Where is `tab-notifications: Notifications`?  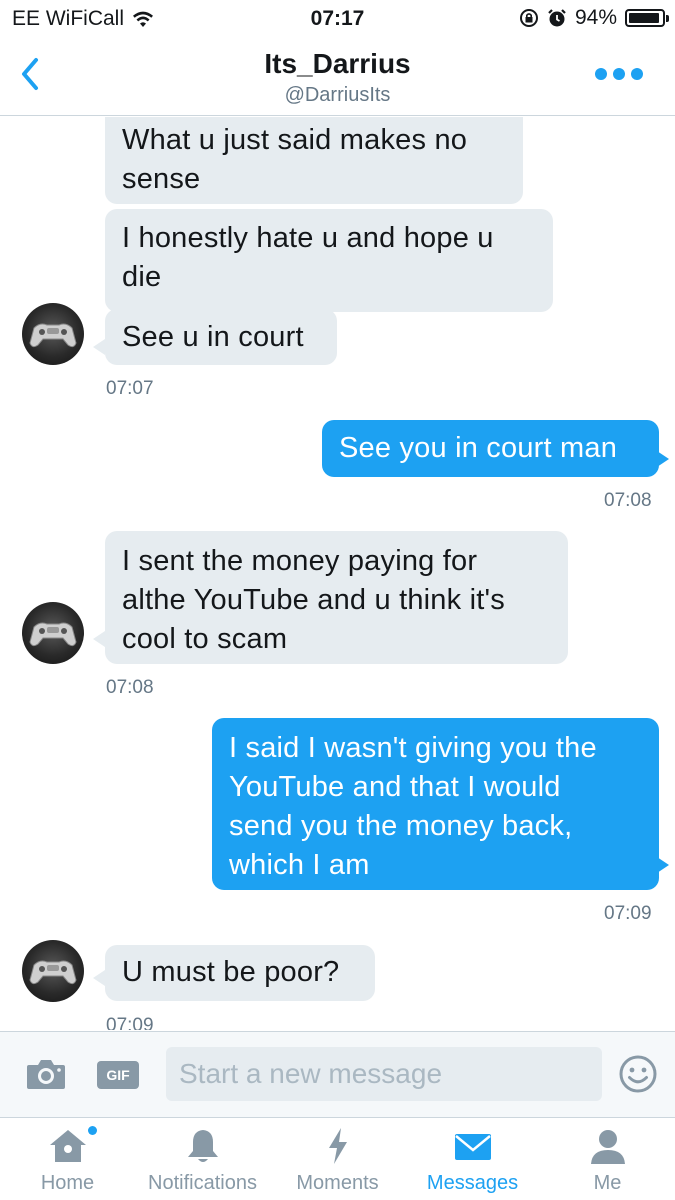
tab-notifications: Notifications is located at coordinates (202, 1159).